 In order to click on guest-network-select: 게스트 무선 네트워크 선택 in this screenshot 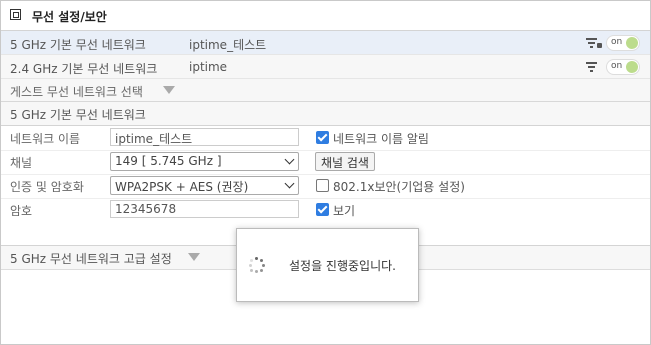, I will do `click(325, 90)`.